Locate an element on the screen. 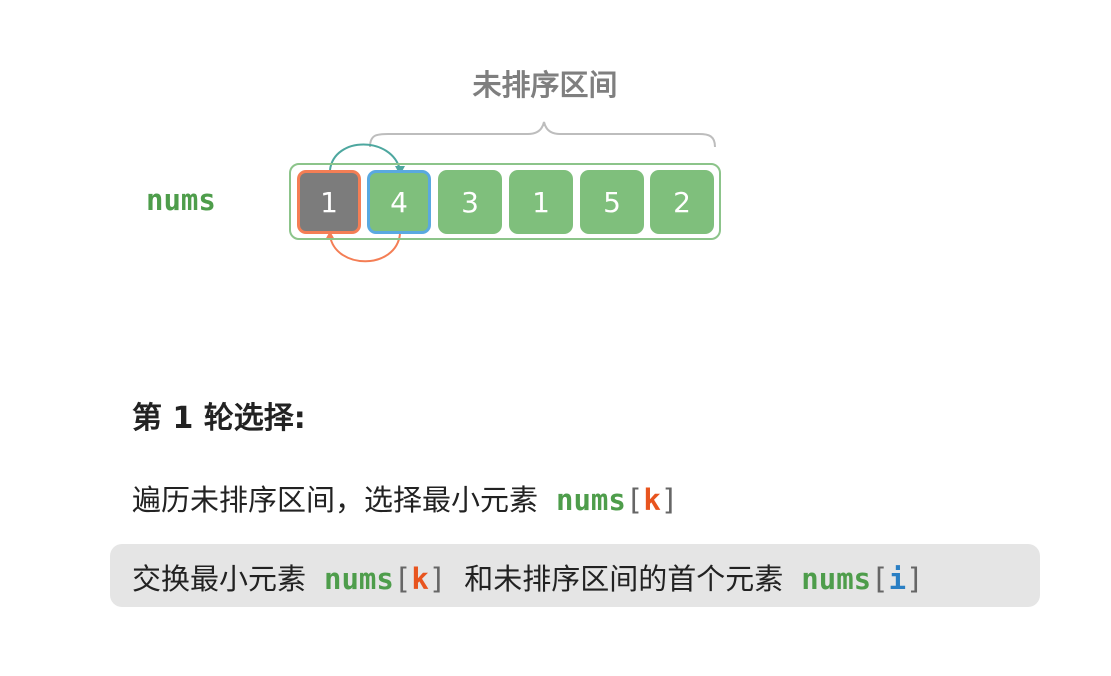 The width and height of the screenshot is (1111, 676). array-cell-2: 3 is located at coordinates (470, 202).